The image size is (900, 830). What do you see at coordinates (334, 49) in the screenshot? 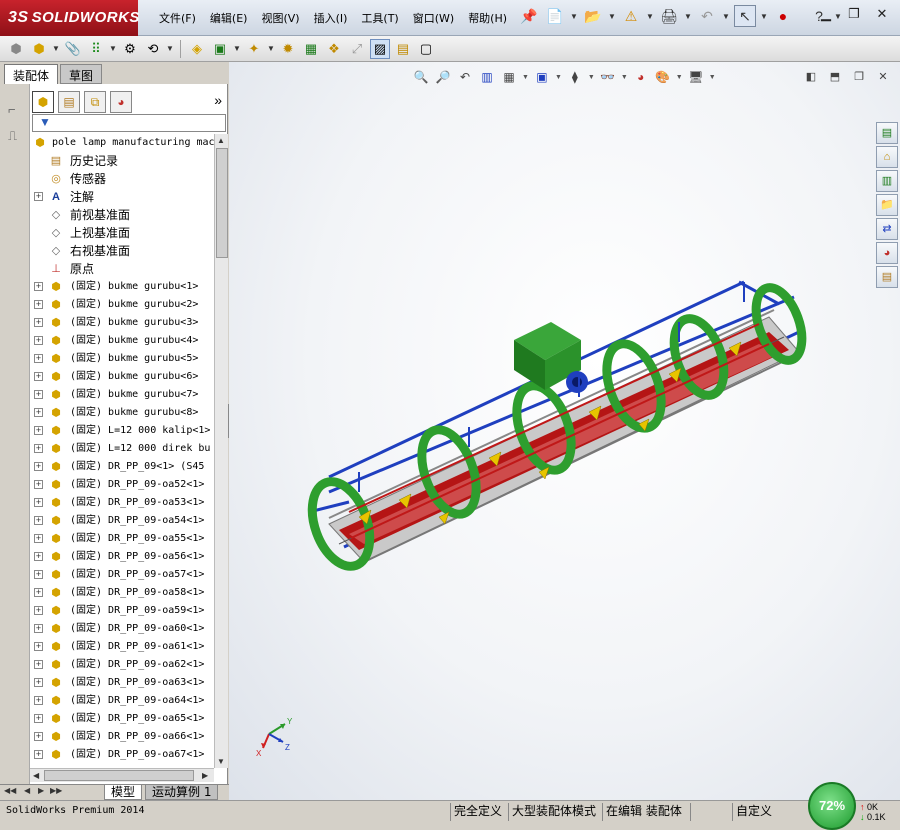
I see `exploded-view-icon: ❖` at bounding box center [334, 49].